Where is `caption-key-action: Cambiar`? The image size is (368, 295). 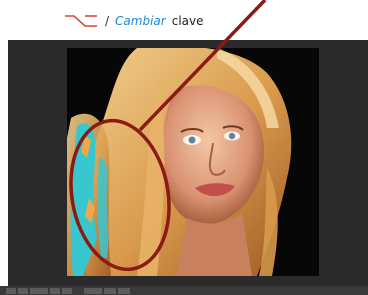 caption-key-action: Cambiar is located at coordinates (140, 21).